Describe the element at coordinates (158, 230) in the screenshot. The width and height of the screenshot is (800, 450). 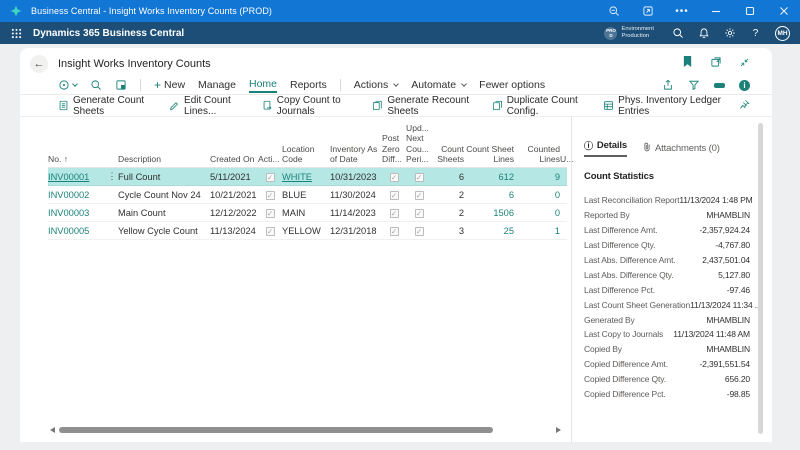
I see `description-cell: Yellow Cycle Count` at that location.